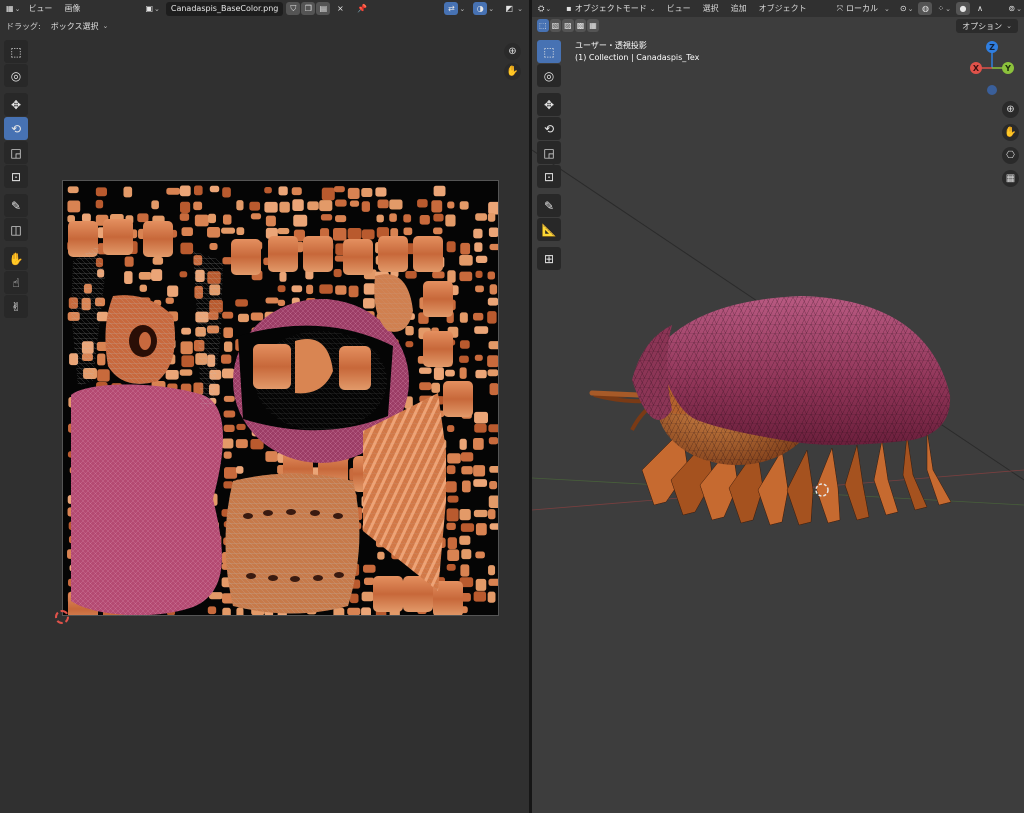  Describe the element at coordinates (925, 8) in the screenshot. I see `snap-toggle: ◍` at that location.